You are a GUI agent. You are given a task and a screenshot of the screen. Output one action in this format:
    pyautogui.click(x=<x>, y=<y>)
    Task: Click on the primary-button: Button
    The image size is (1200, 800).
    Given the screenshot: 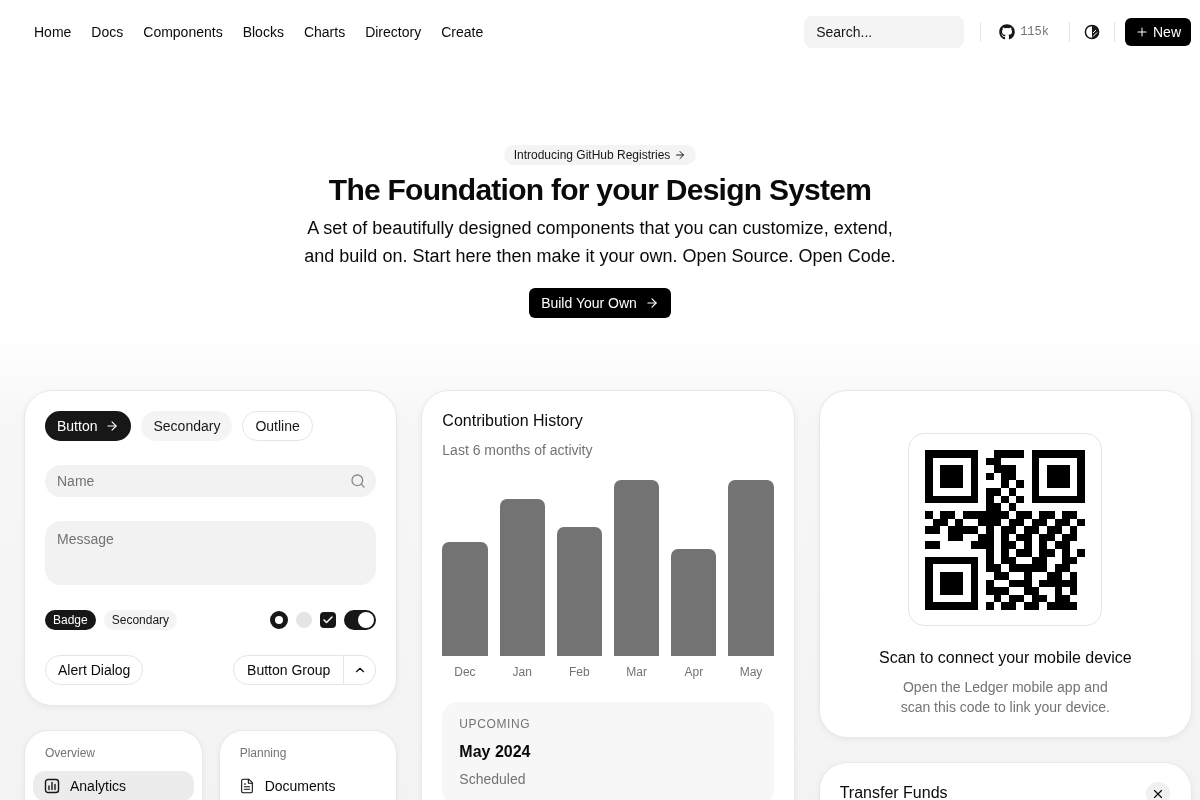 What is the action you would take?
    pyautogui.click(x=88, y=426)
    